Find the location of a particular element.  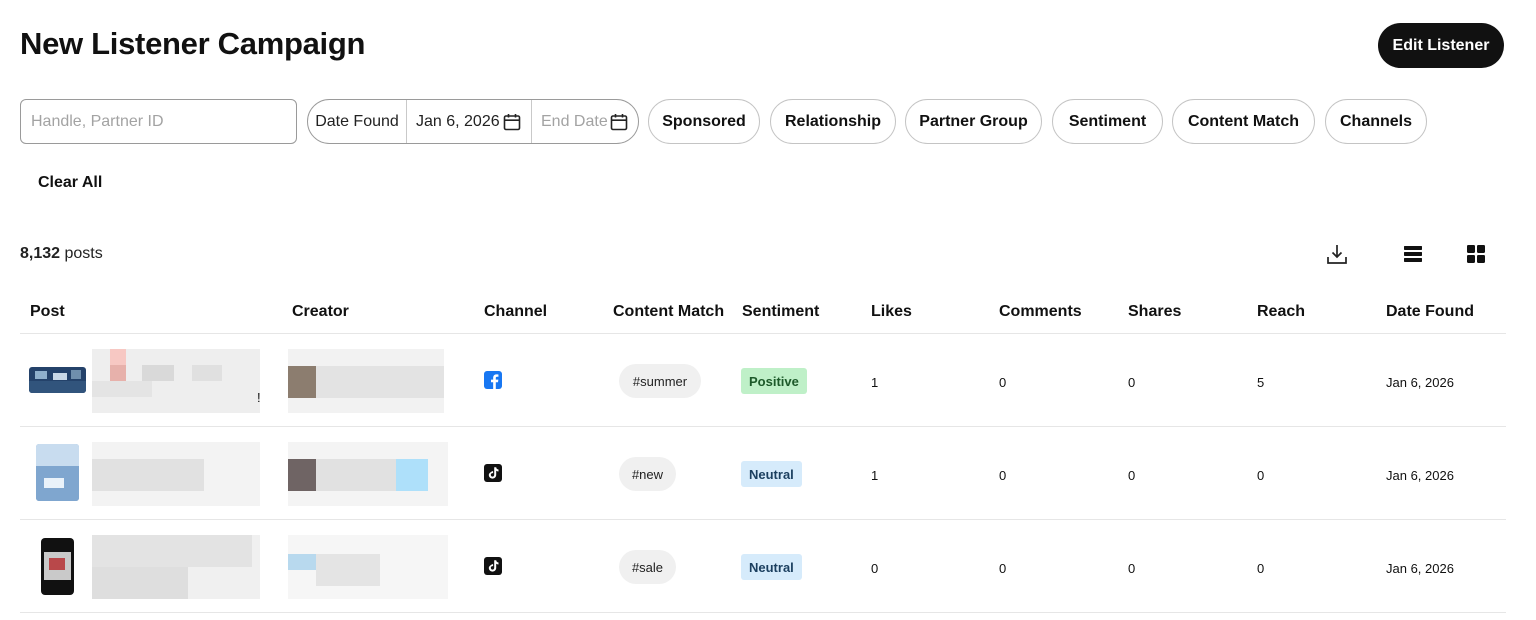

clear-all-button: Clear All is located at coordinates (70, 183).